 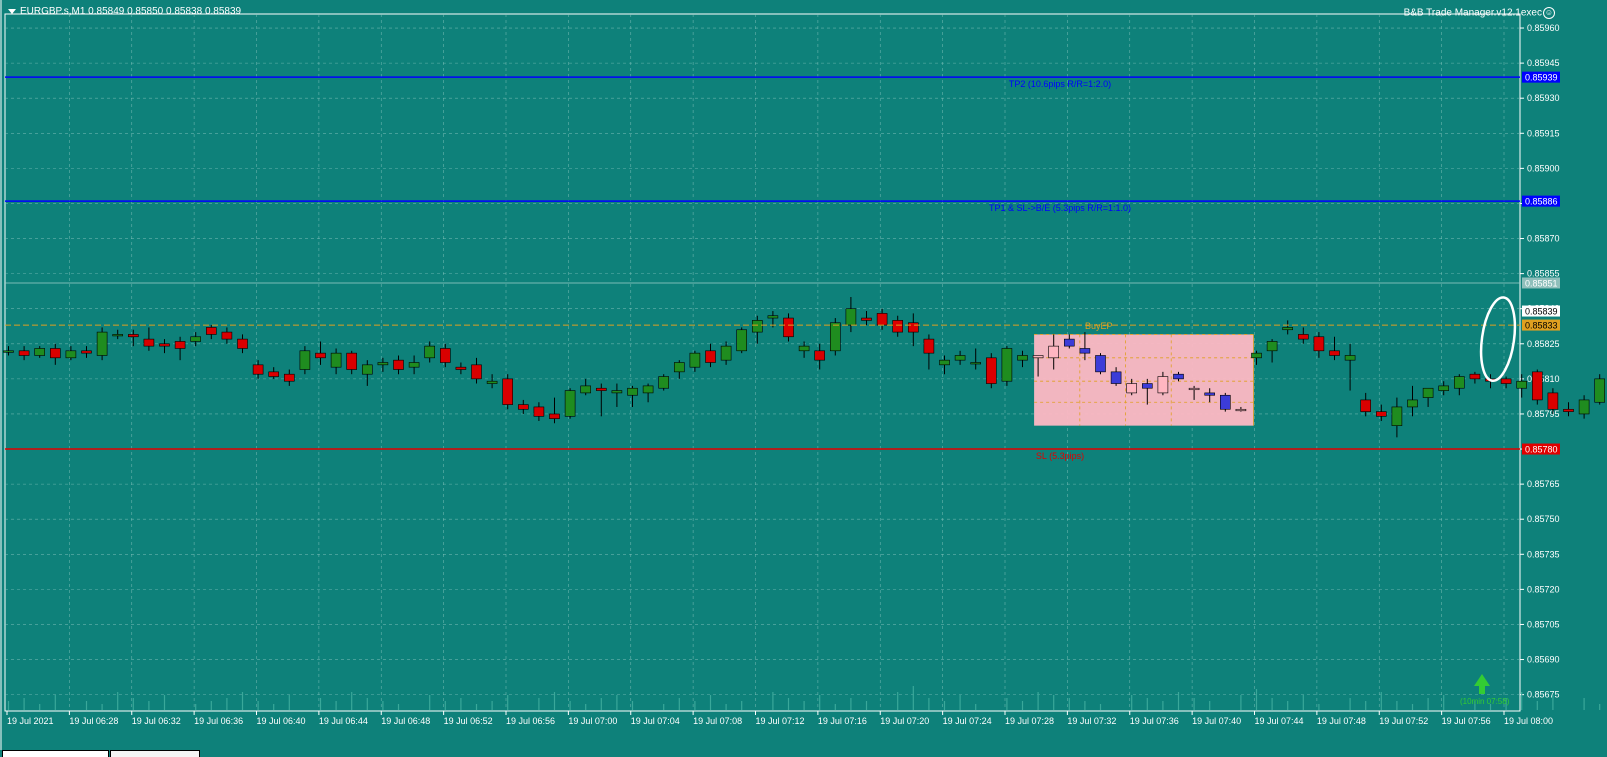 I want to click on expert-advisor-label: B&B Trade Manager.v12.1exec ☺, so click(x=1479, y=13).